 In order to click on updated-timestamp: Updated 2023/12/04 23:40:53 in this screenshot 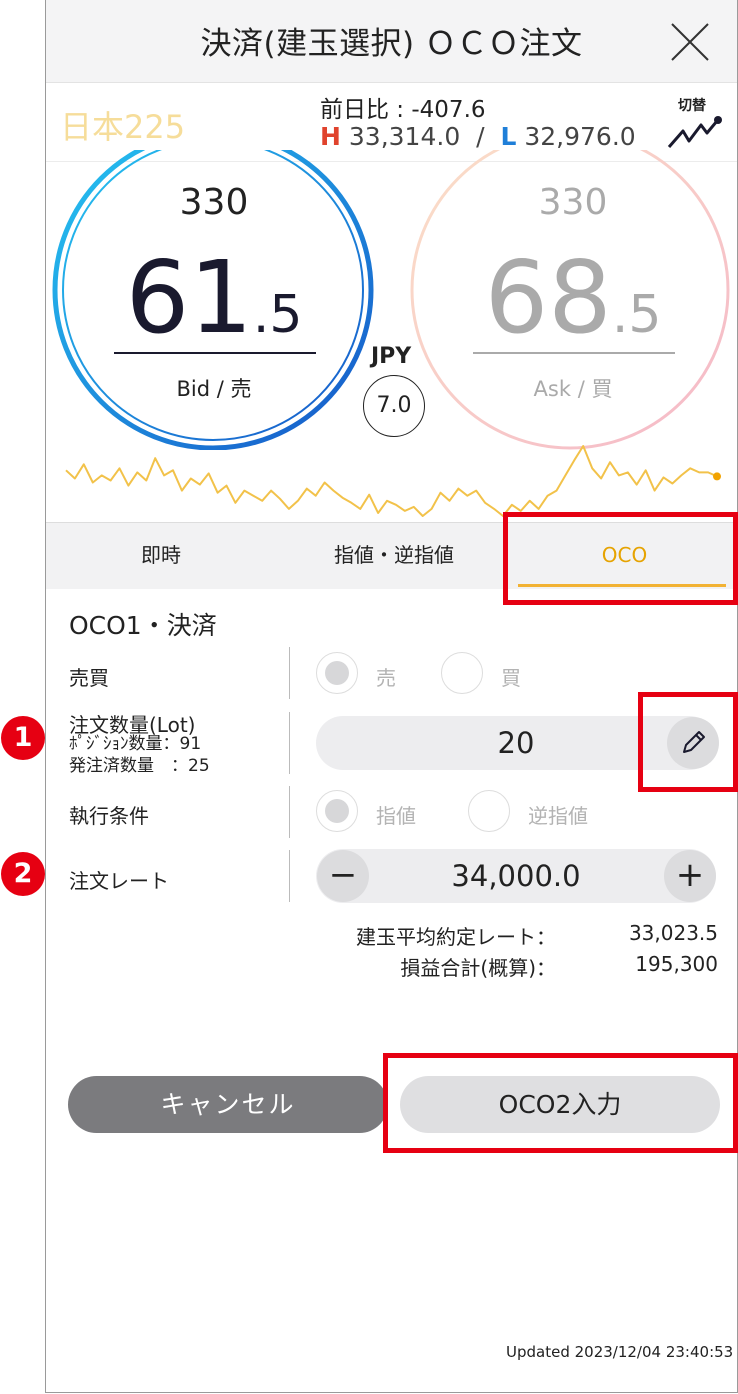, I will do `click(620, 1352)`.